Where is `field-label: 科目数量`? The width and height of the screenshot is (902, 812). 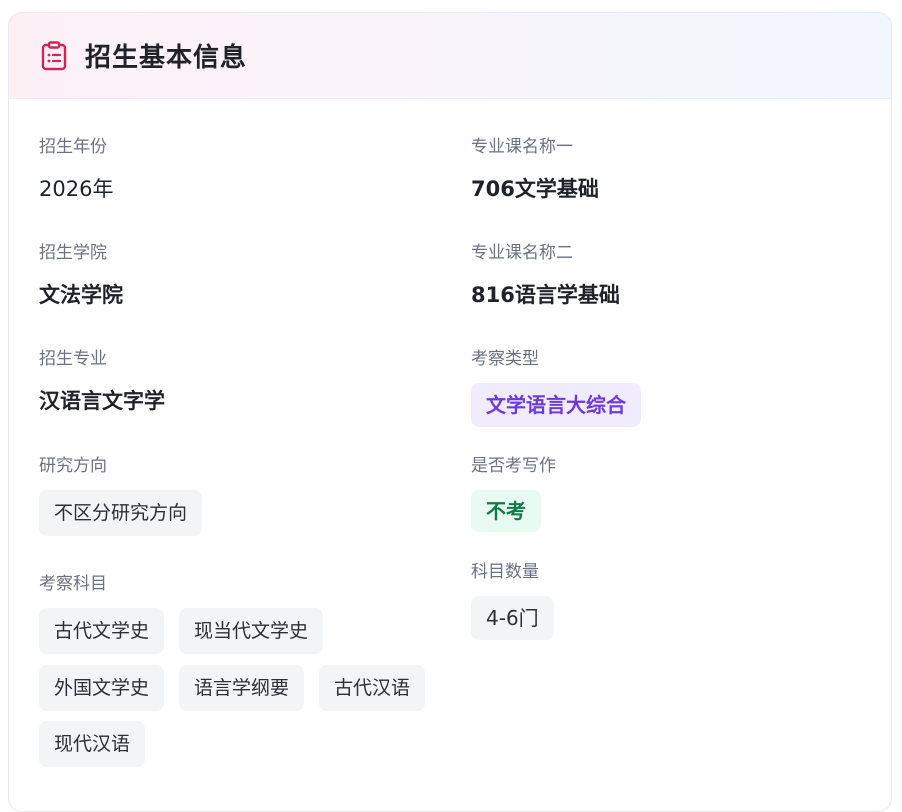 field-label: 科目数量 is located at coordinates (505, 572).